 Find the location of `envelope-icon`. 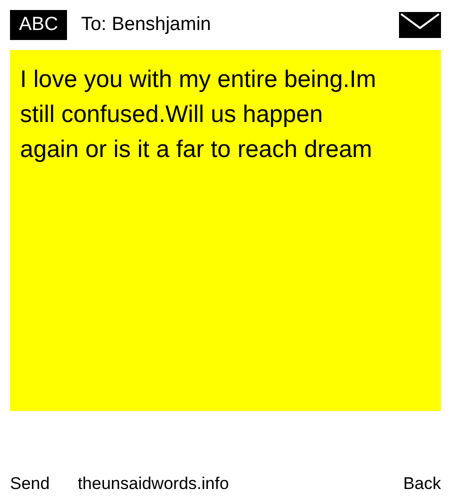

envelope-icon is located at coordinates (420, 25).